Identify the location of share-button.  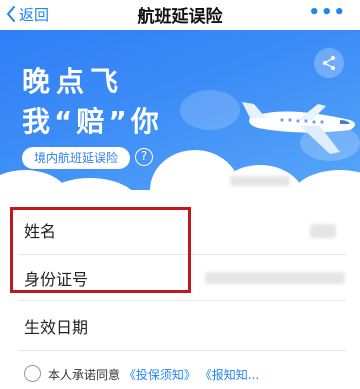
(329, 63).